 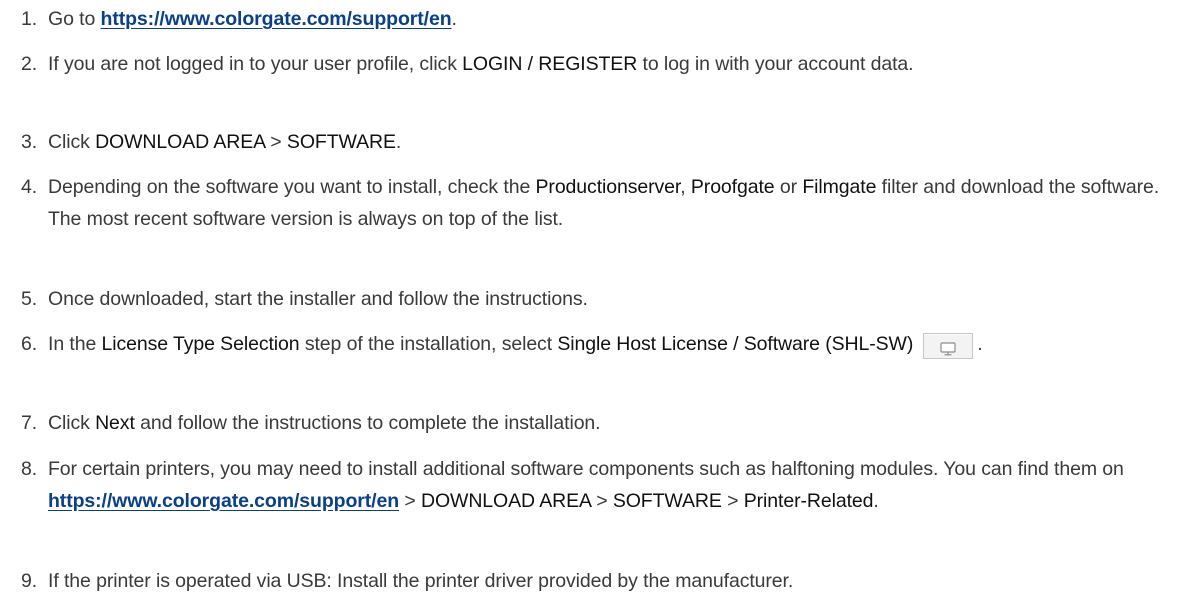 I want to click on step-number: 4., so click(x=29, y=187).